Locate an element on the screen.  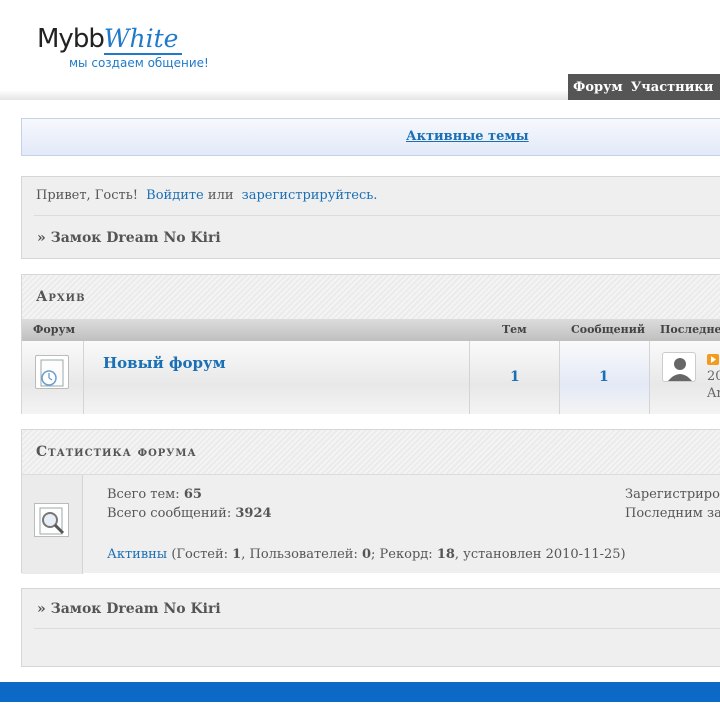
forum-status-icon is located at coordinates (52, 372).